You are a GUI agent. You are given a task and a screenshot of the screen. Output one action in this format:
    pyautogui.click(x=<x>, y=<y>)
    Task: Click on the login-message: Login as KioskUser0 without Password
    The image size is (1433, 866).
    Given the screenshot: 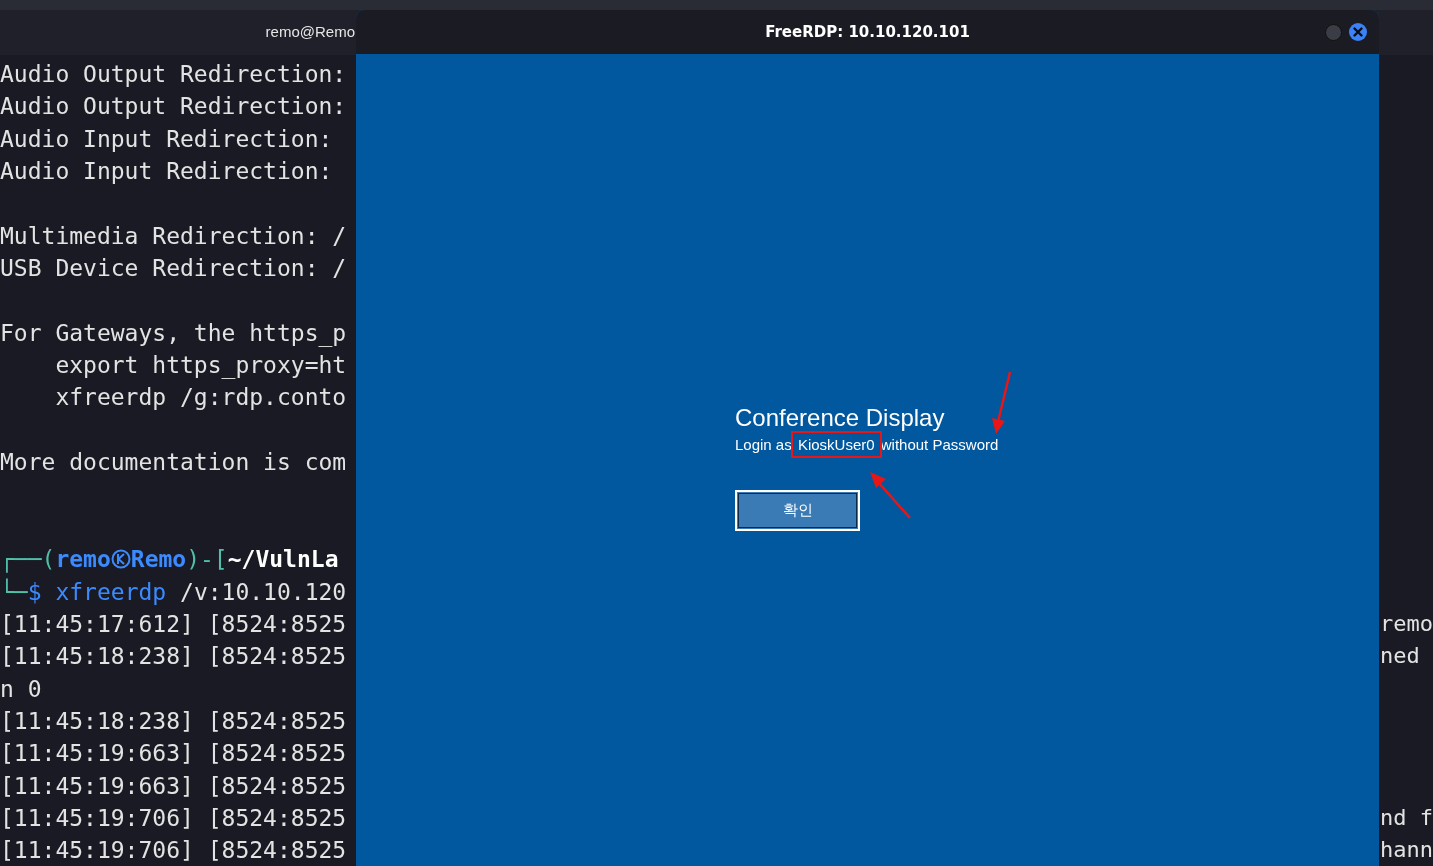 What is the action you would take?
    pyautogui.click(x=867, y=445)
    